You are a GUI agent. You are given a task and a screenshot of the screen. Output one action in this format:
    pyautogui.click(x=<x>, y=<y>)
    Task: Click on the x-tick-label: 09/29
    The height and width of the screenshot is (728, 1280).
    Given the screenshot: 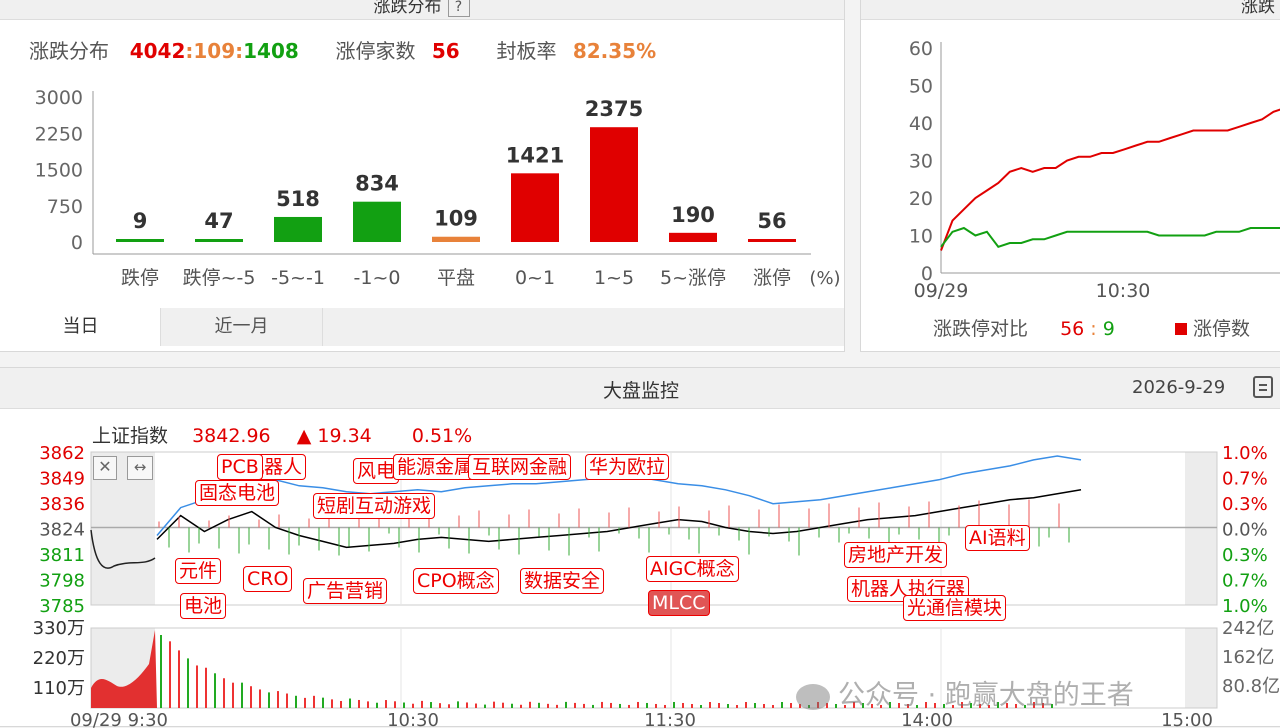 What is the action you would take?
    pyautogui.click(x=941, y=291)
    